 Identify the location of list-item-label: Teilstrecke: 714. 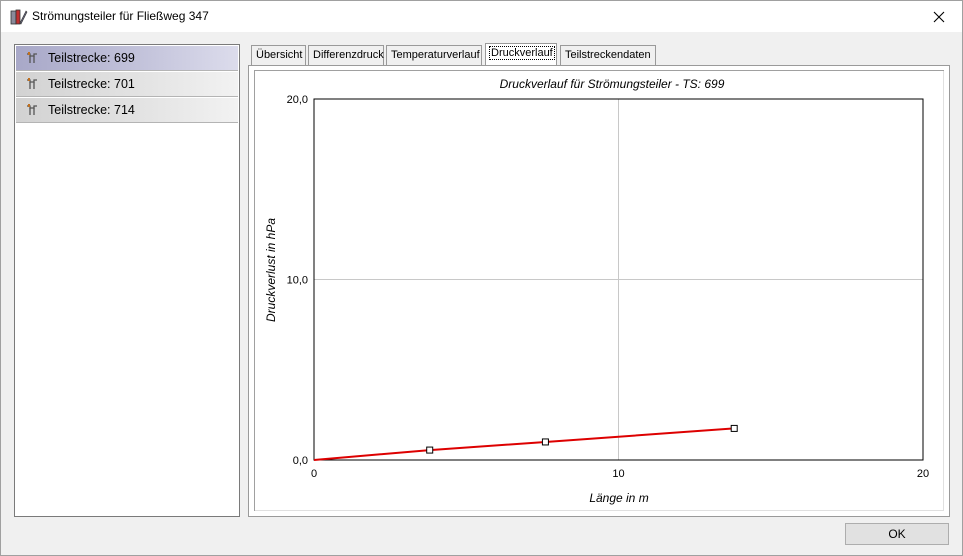
(91, 110).